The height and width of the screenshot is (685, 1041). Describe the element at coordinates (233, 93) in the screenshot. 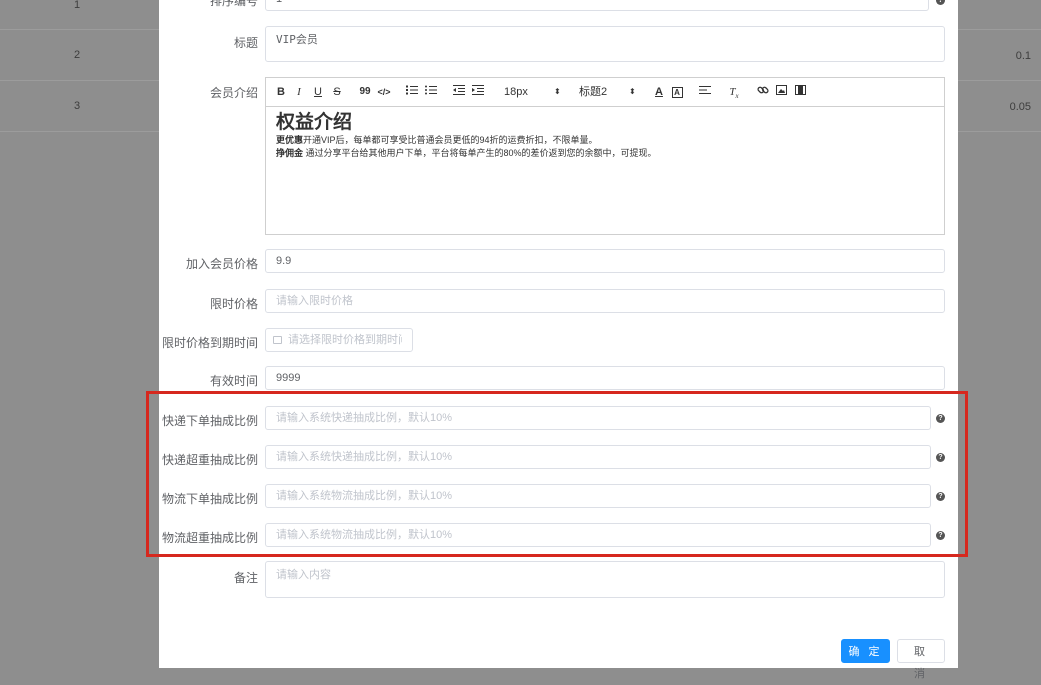

I see `intro-label: 会员介绍` at that location.